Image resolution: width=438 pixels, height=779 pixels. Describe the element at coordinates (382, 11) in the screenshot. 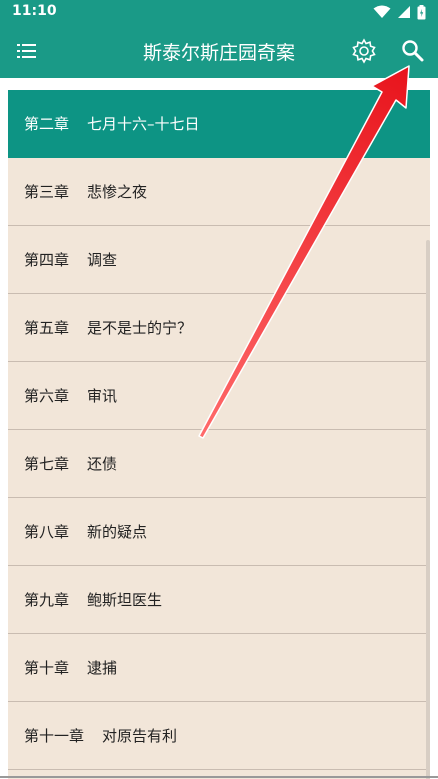

I see `wifi-icon` at that location.